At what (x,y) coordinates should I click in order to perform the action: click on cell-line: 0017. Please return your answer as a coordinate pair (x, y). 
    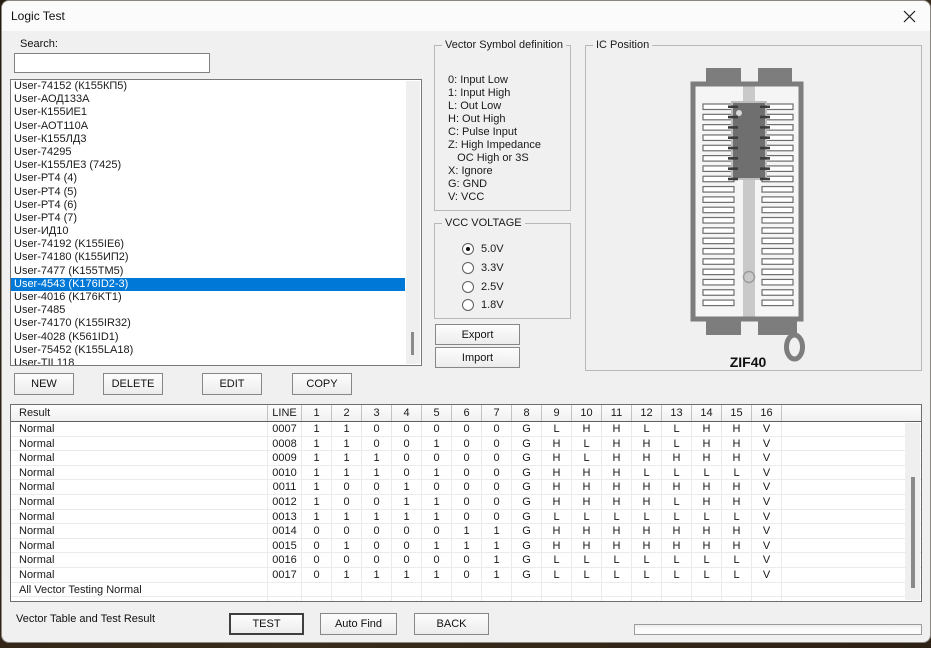
    Looking at the image, I should click on (285, 575).